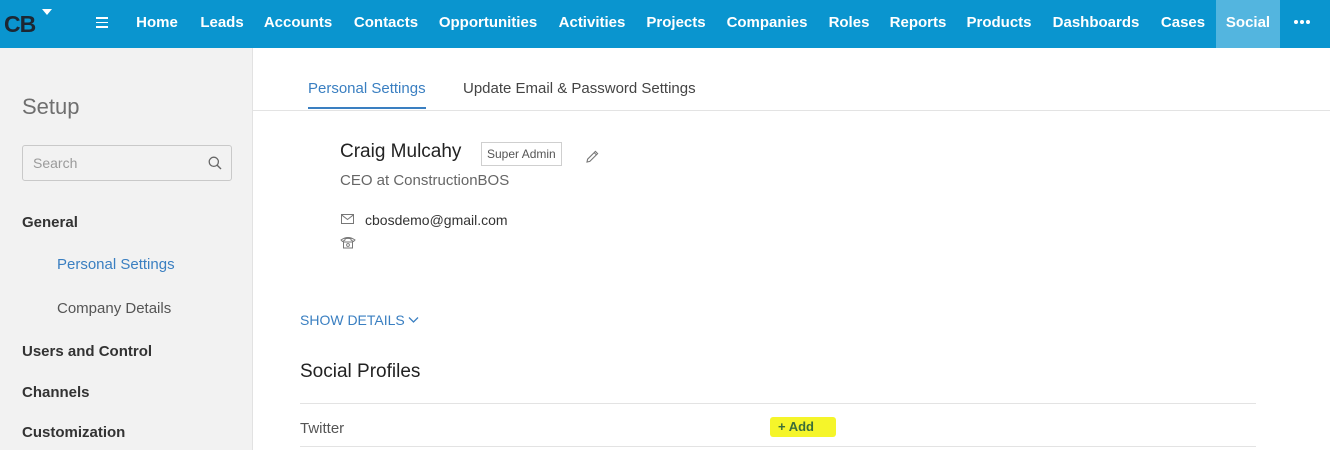  Describe the element at coordinates (47, 12) in the screenshot. I see `logo-caret-down-icon` at that location.